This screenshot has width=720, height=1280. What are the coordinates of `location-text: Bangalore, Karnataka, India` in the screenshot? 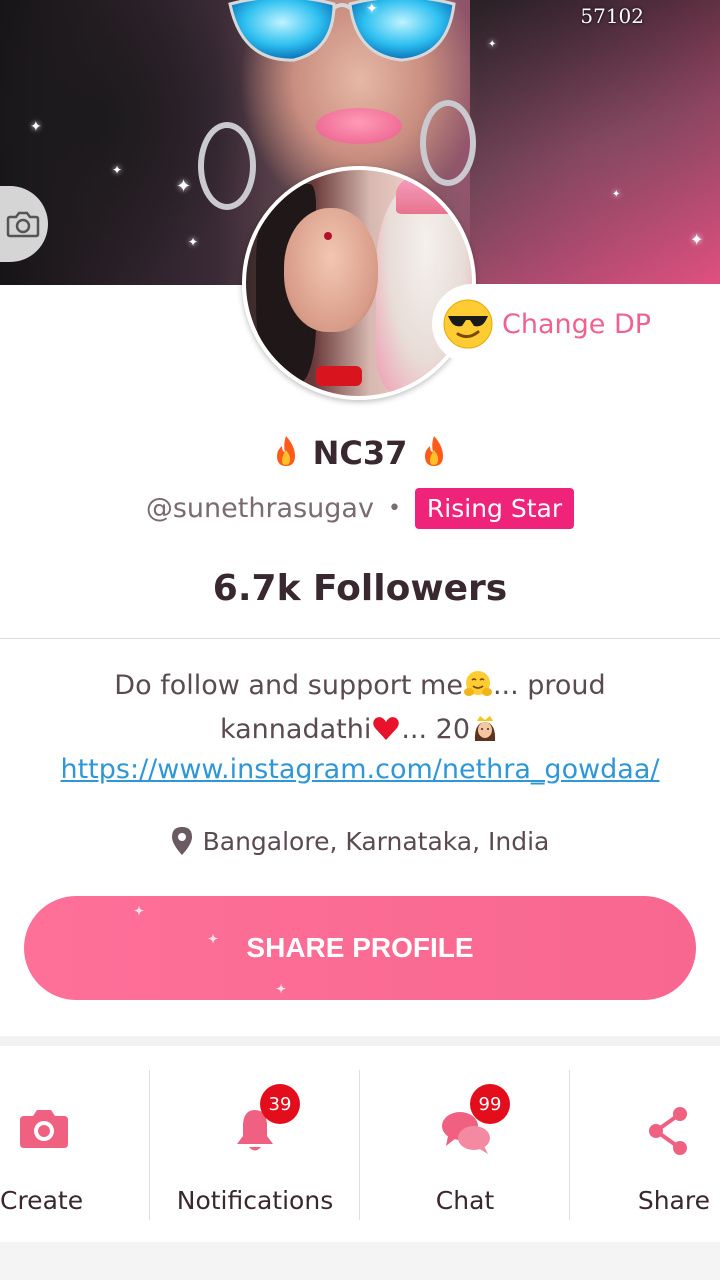 It's located at (376, 841).